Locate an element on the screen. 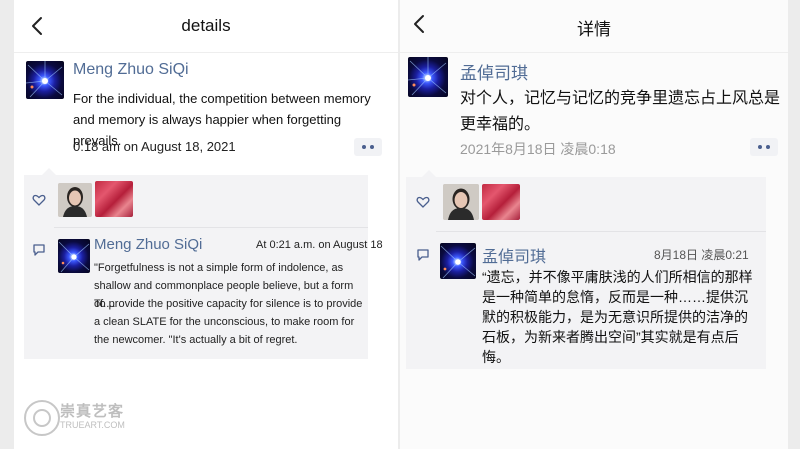 The image size is (800, 449). post-time: 2021年8月18日 凌晨0:18 is located at coordinates (538, 149).